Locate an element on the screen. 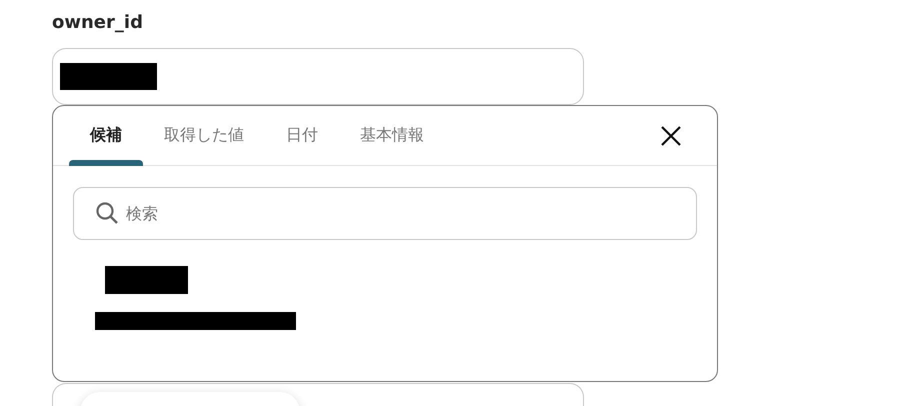 This screenshot has height=406, width=916. close-icon is located at coordinates (671, 136).